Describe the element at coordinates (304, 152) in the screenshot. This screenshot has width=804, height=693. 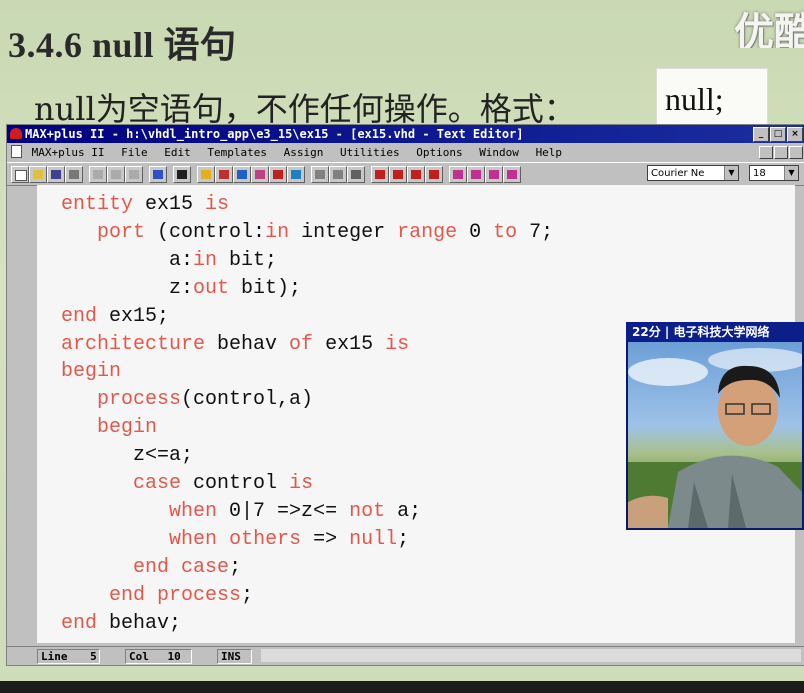
I see `menu-assign: Assign` at that location.